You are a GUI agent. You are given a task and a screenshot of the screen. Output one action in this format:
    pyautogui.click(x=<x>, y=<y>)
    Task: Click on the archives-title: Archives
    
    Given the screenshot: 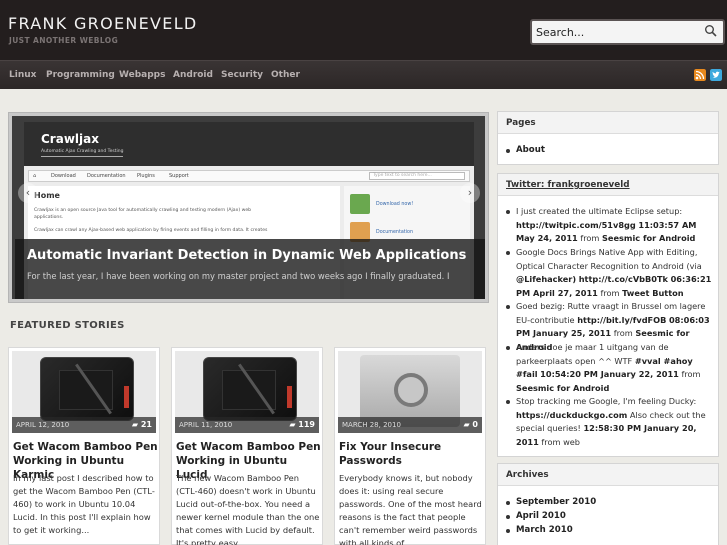 What is the action you would take?
    pyautogui.click(x=608, y=475)
    